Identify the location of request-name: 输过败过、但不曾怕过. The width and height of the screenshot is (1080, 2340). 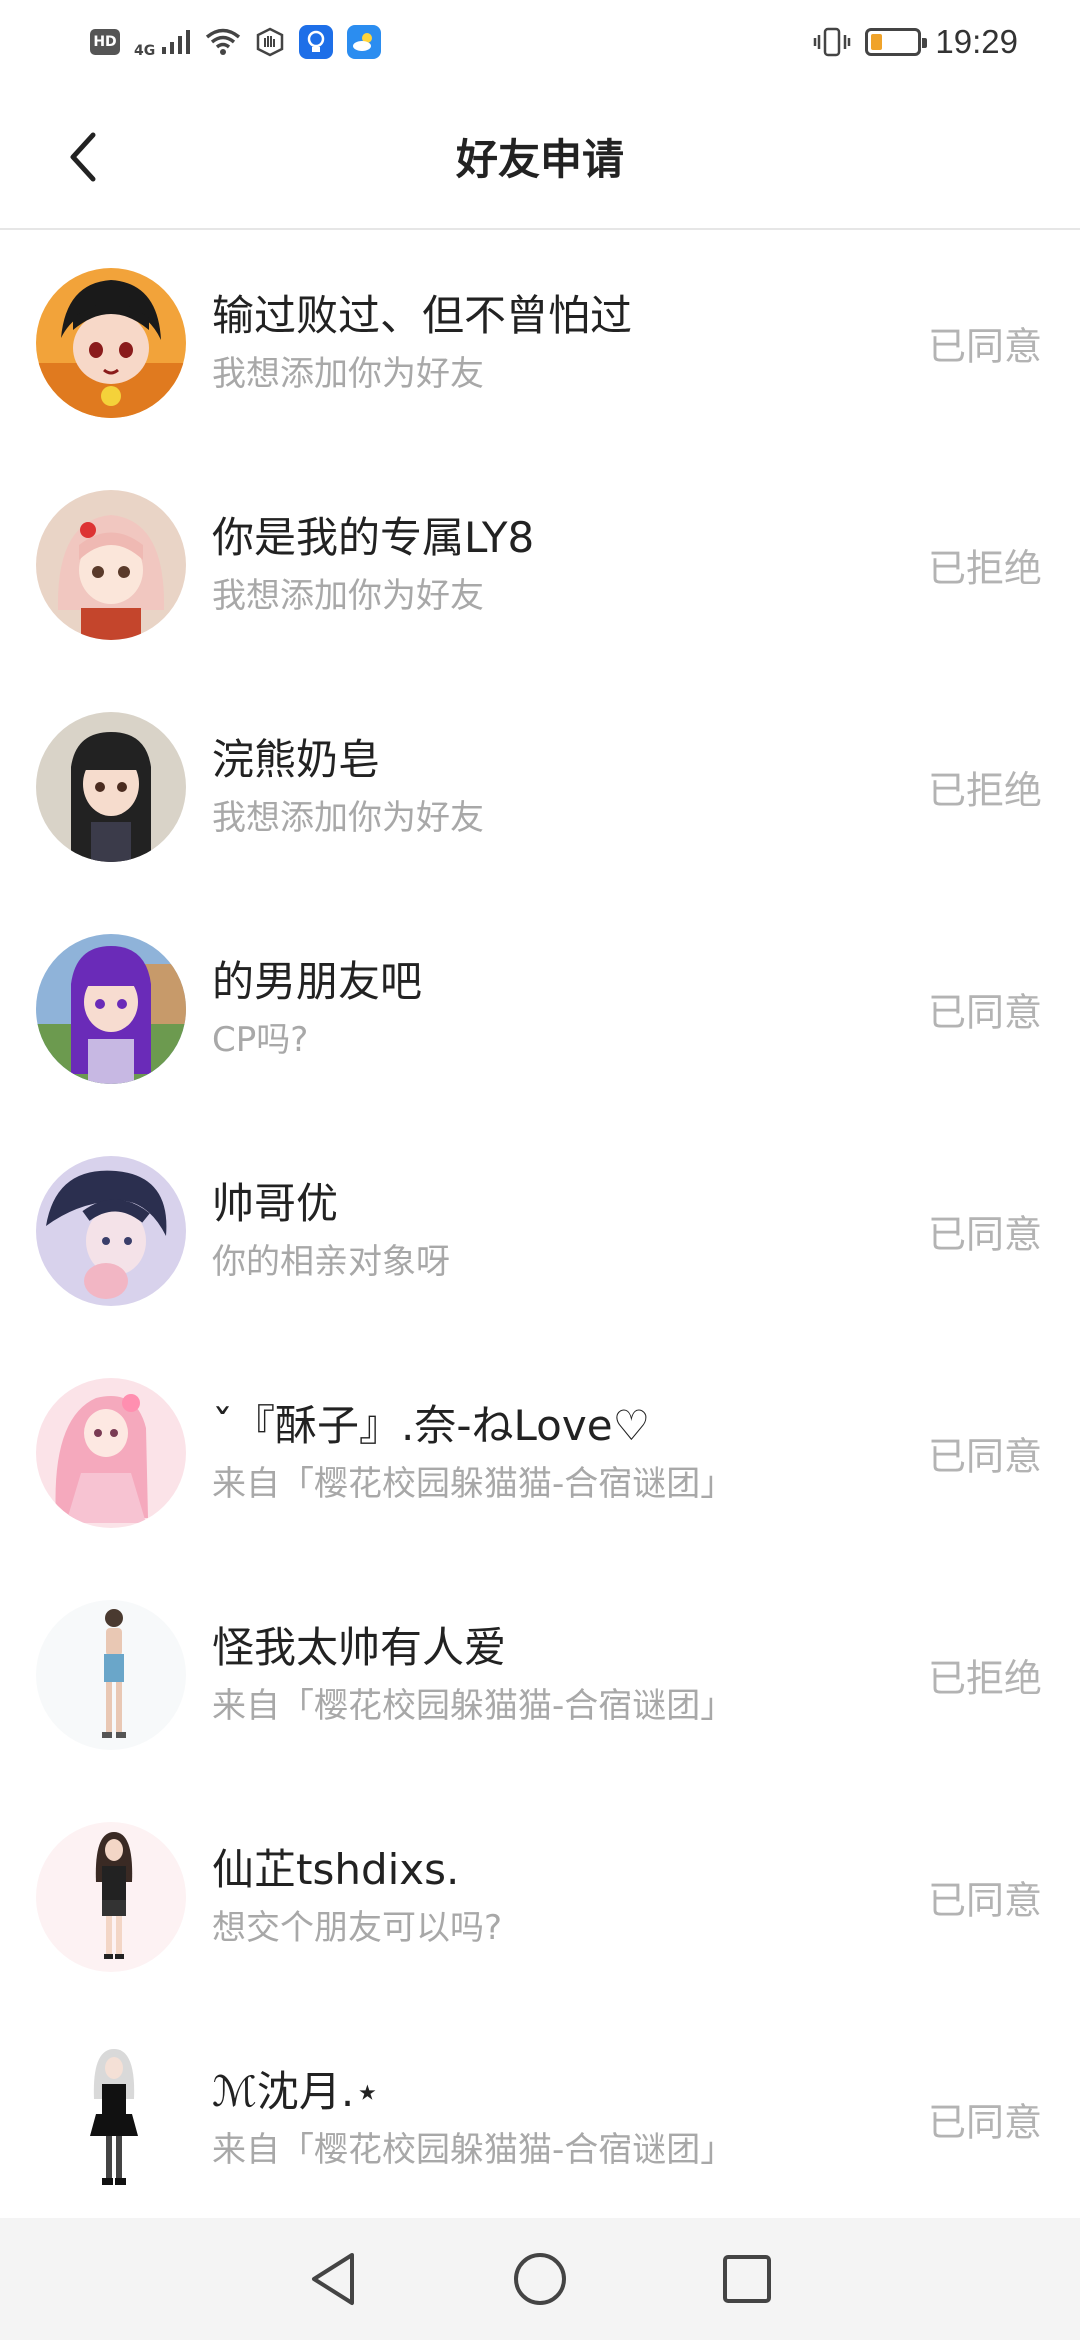
(422, 315).